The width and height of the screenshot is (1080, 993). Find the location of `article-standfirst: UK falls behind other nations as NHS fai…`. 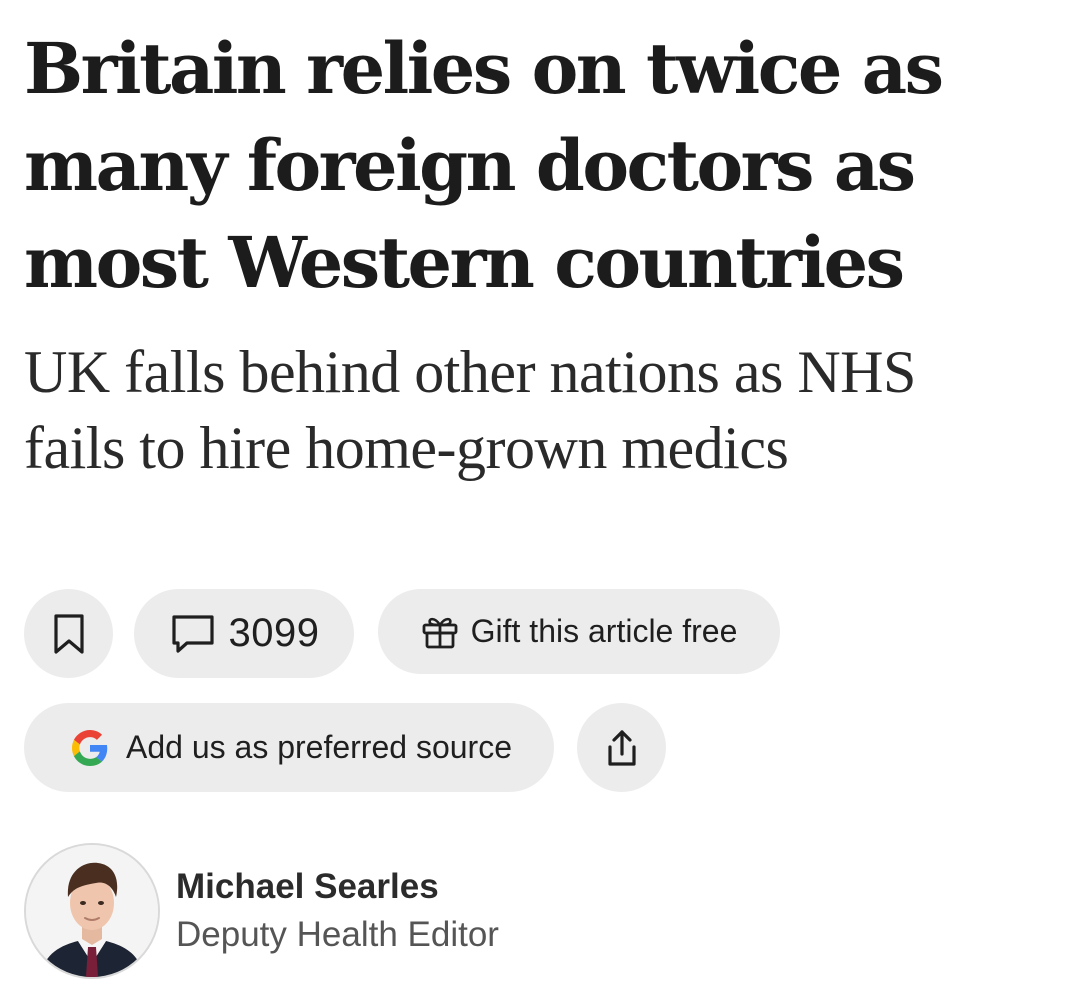

article-standfirst: UK falls behind other nations as NHS fai… is located at coordinates (470, 410).